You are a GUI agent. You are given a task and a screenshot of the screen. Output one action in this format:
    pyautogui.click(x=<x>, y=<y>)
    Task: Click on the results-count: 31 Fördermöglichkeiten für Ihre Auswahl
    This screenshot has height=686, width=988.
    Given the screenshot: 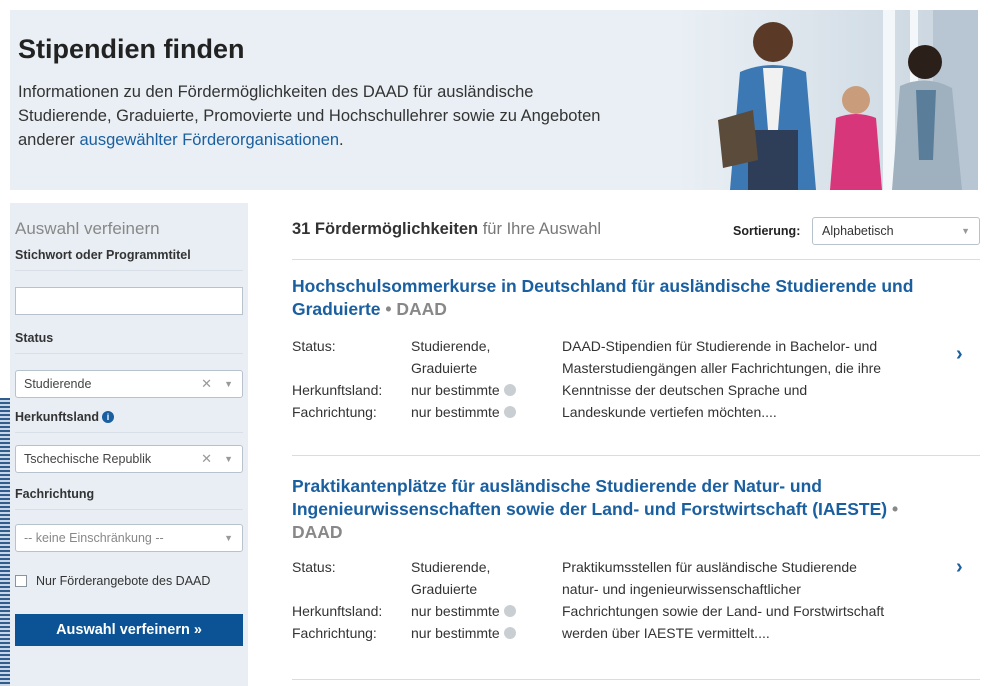 What is the action you would take?
    pyautogui.click(x=446, y=229)
    